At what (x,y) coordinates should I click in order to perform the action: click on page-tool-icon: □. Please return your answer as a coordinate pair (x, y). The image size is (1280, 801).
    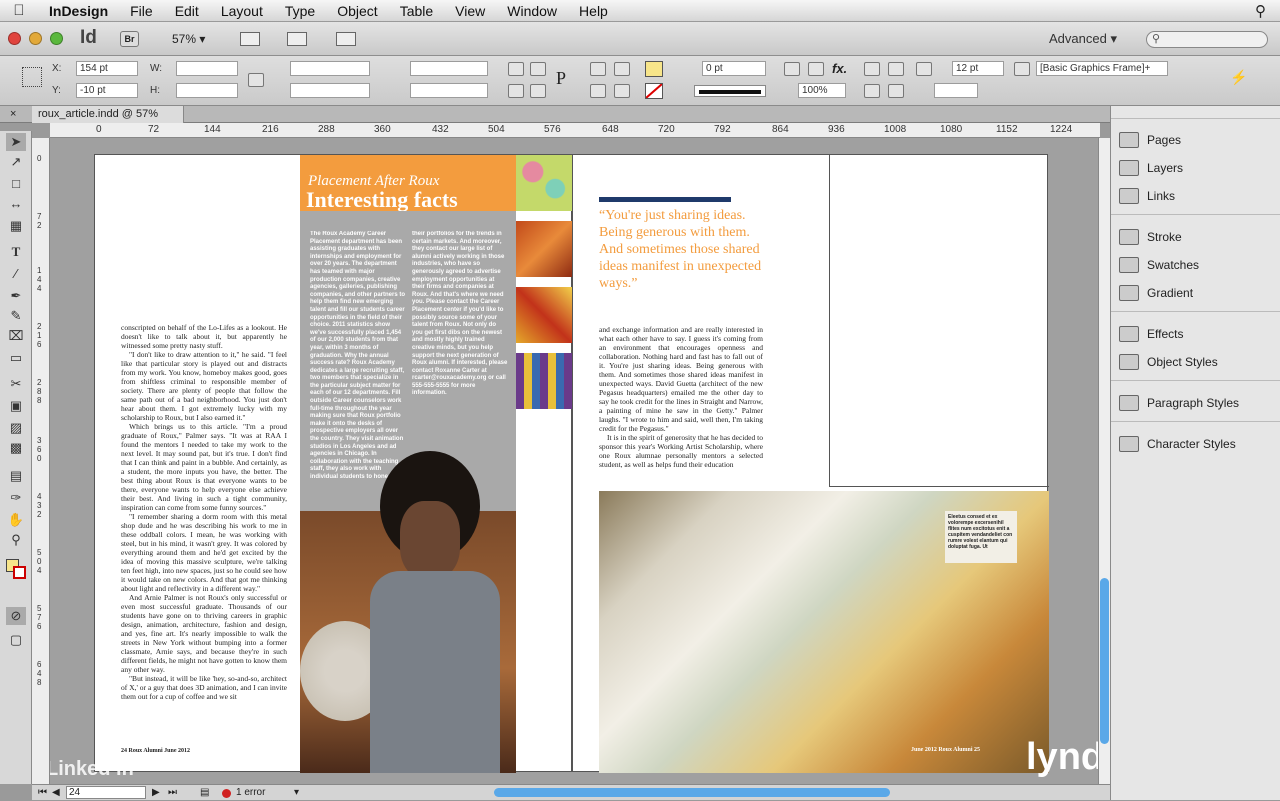
    Looking at the image, I should click on (16, 184).